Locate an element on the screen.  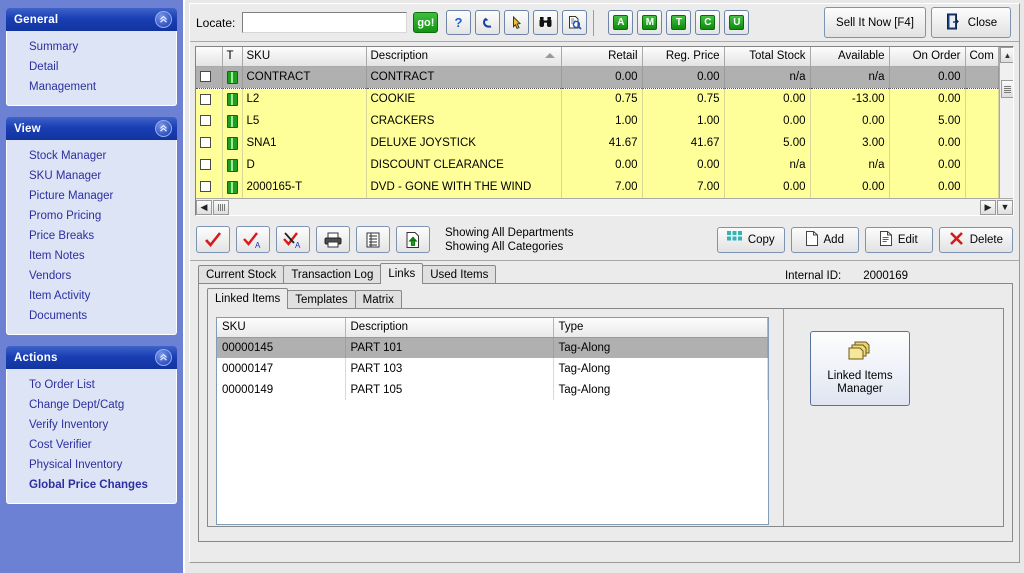
sidebar-item-promo-pricing: Promo Pricing is located at coordinates (91, 216).